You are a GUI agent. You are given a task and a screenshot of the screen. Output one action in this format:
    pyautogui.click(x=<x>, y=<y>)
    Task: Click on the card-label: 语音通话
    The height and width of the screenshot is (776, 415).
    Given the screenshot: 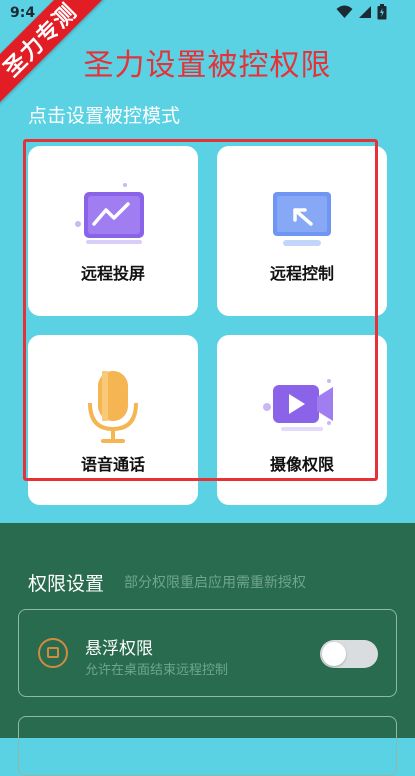 What is the action you would take?
    pyautogui.click(x=112, y=464)
    